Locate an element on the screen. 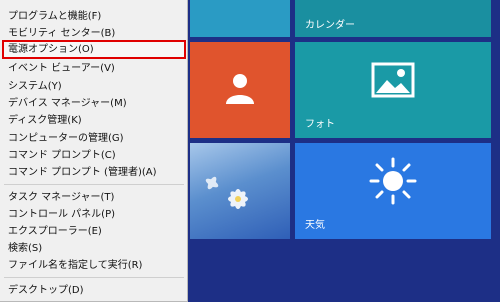 The width and height of the screenshot is (500, 302). menu-item-mobility-center: モビリティ センター(B) is located at coordinates (94, 33).